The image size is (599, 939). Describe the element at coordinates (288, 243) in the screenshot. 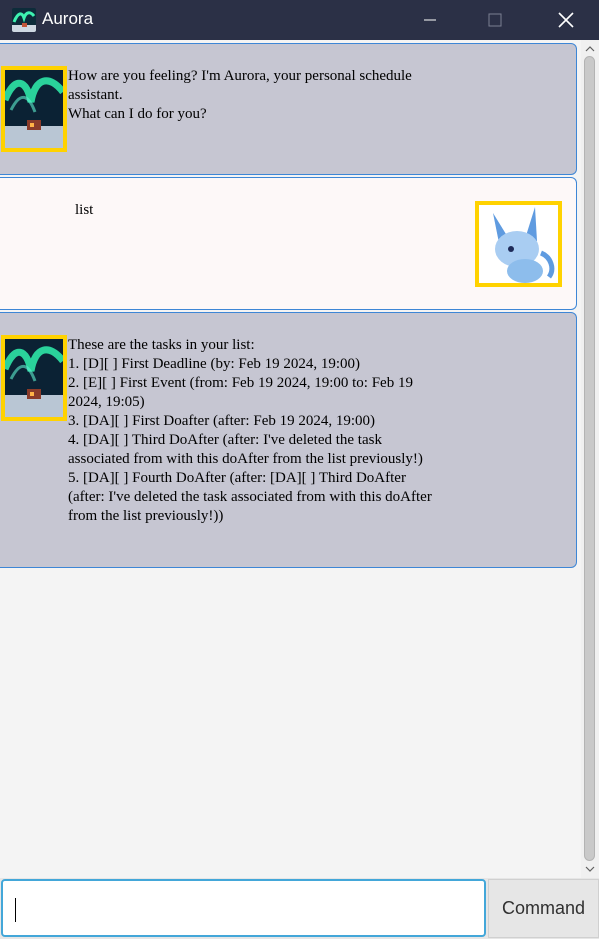

I see `user-message: list` at that location.